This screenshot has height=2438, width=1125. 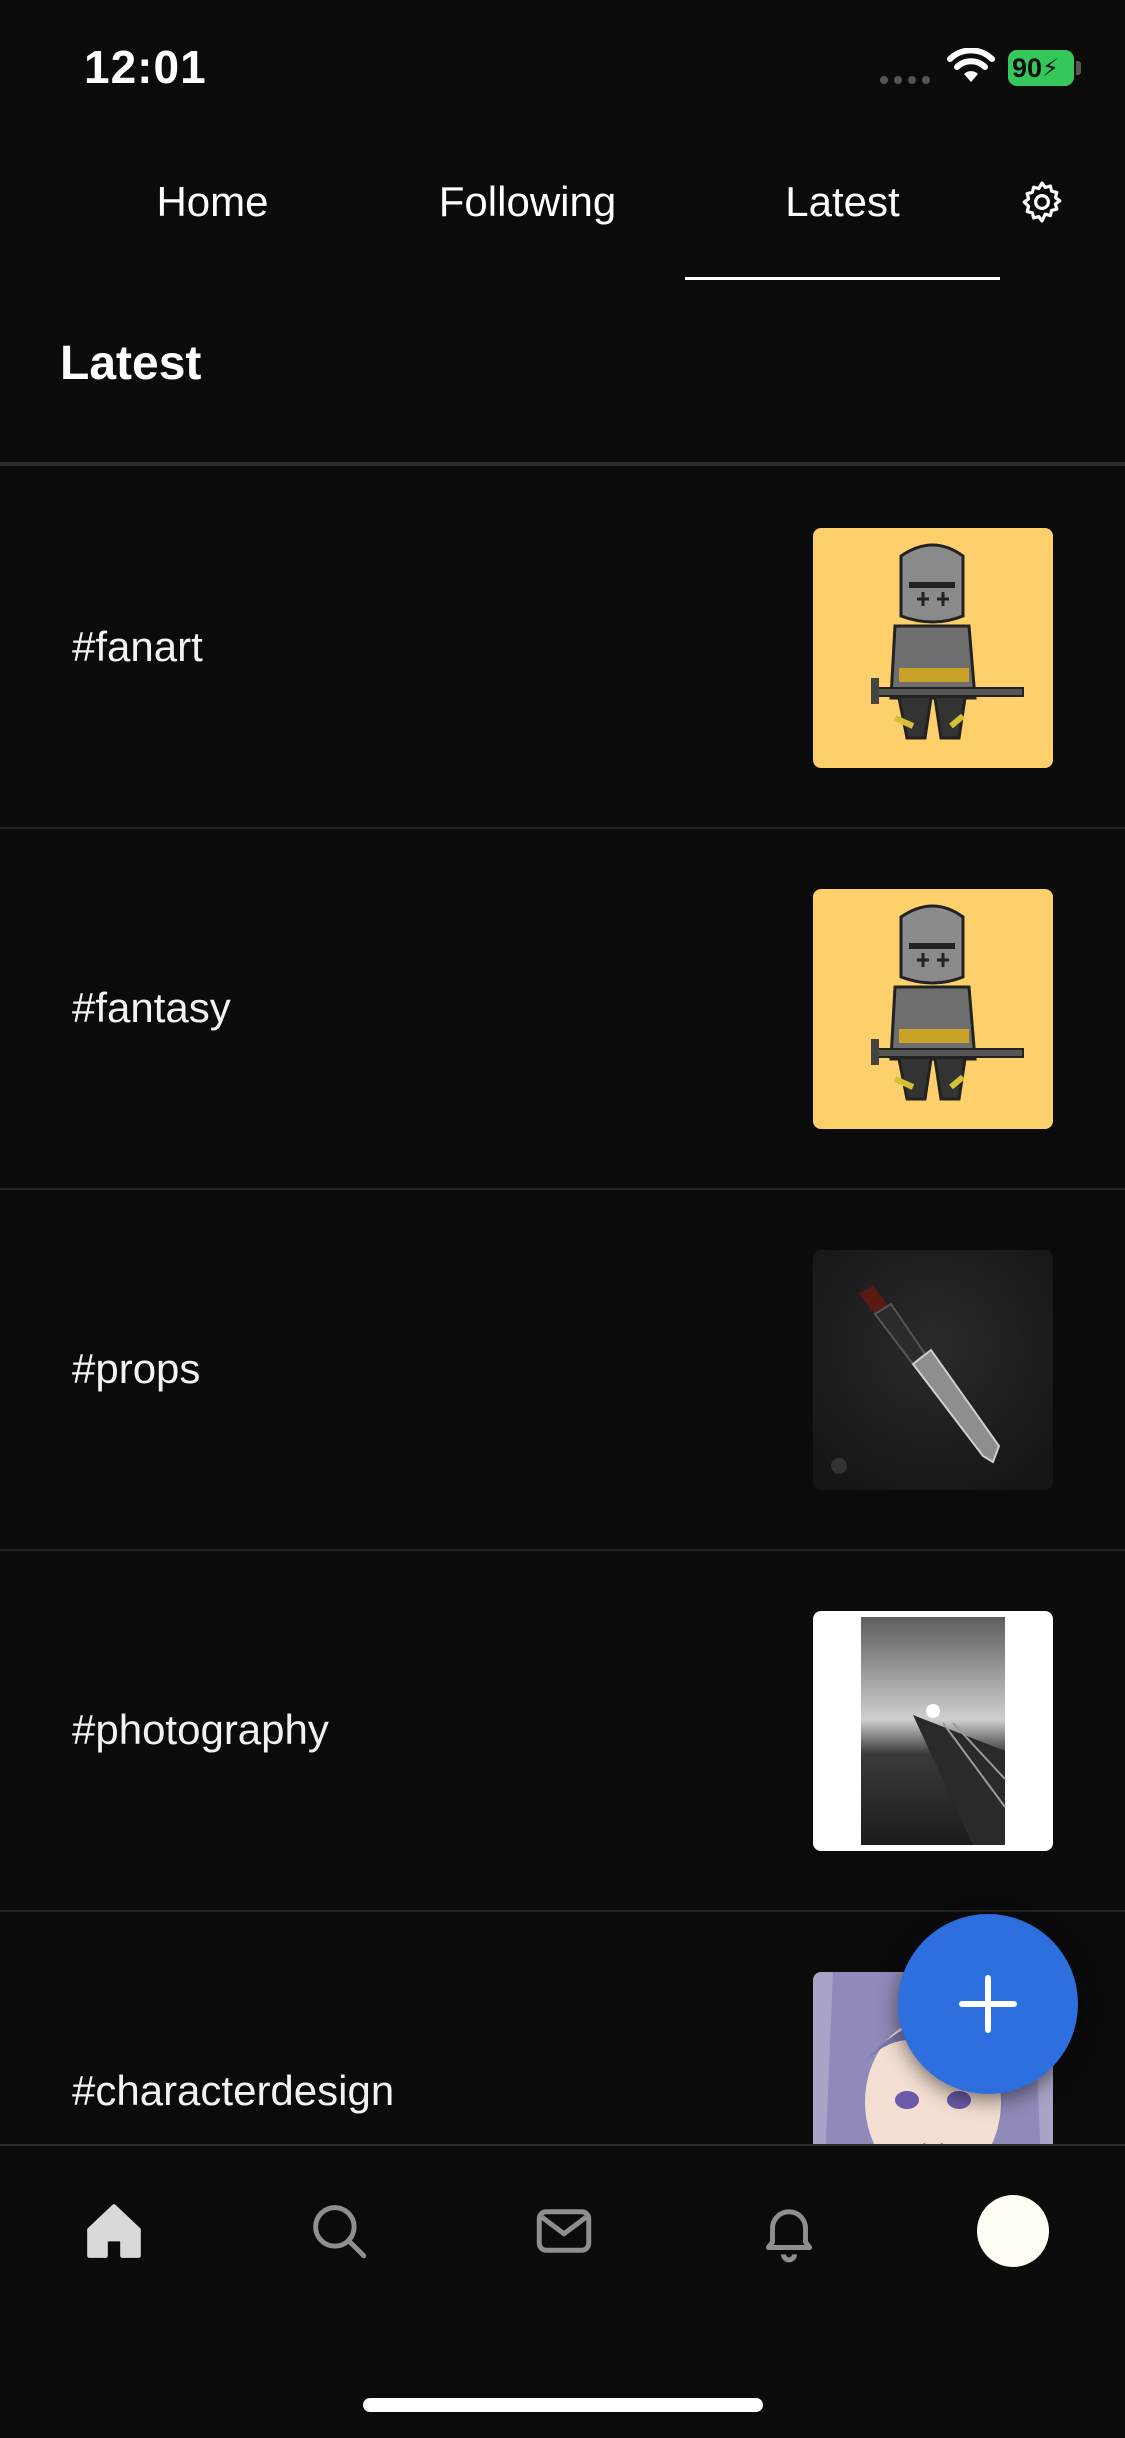 I want to click on mail-icon, so click(x=564, y=2231).